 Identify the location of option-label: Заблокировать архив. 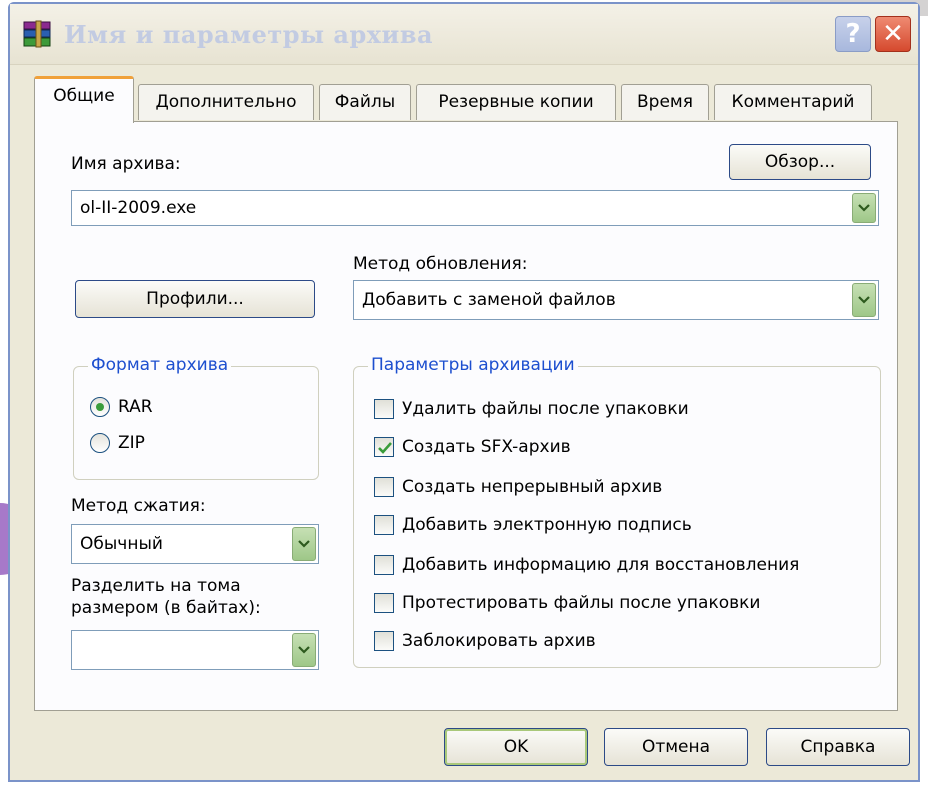
(499, 641).